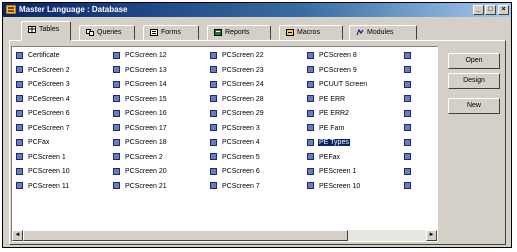  Describe the element at coordinates (243, 99) in the screenshot. I see `table-name: PCScreen 28` at that location.